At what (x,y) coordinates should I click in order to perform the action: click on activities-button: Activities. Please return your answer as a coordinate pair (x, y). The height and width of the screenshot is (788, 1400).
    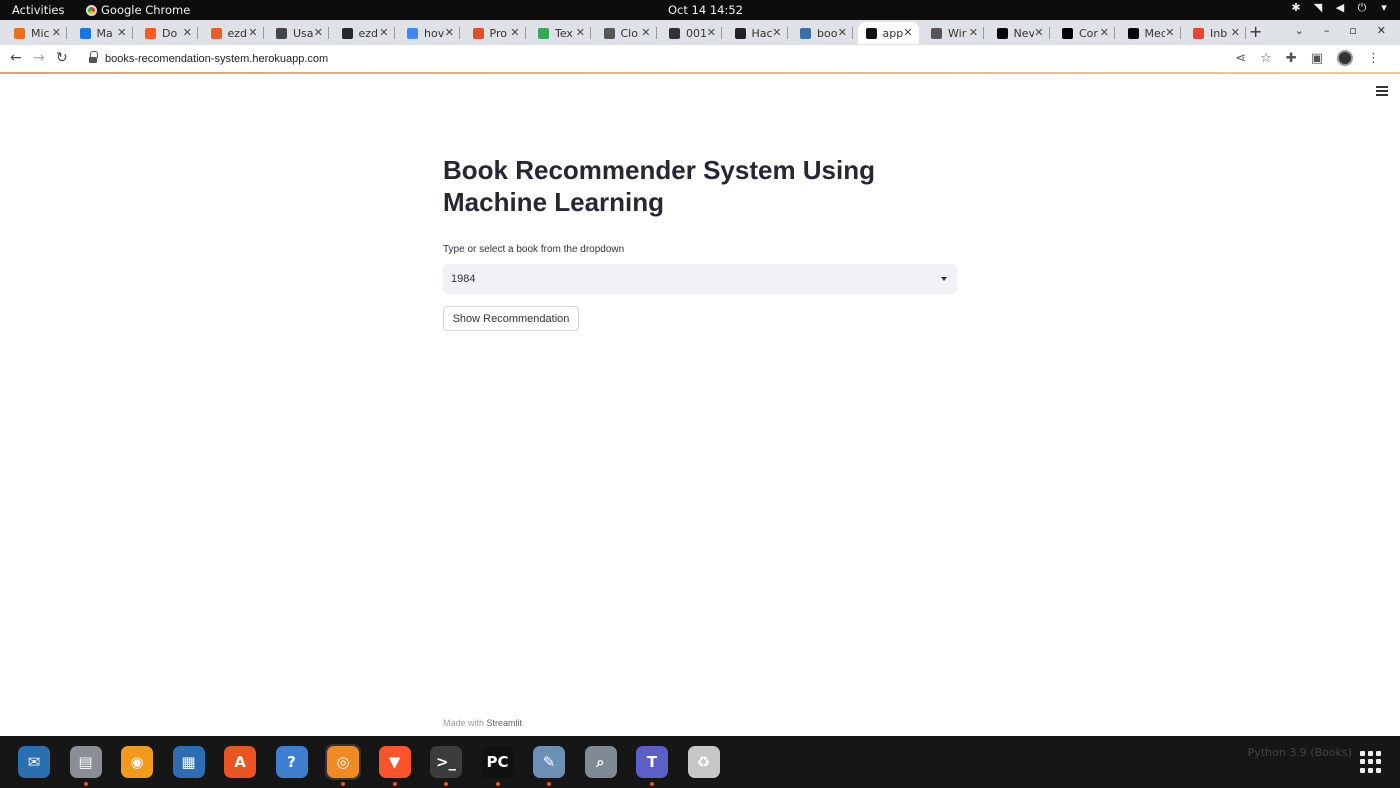
    Looking at the image, I should click on (38, 10).